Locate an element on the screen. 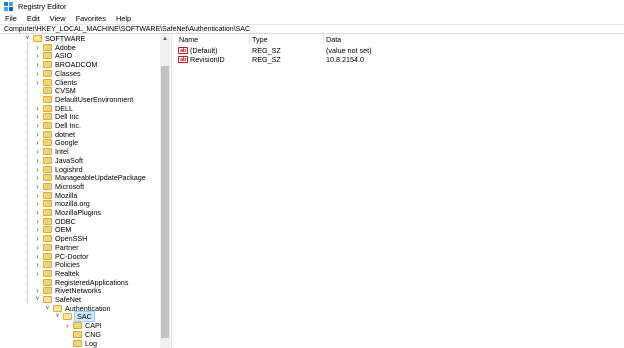  tree-item: › mozilla.org is located at coordinates (80, 203).